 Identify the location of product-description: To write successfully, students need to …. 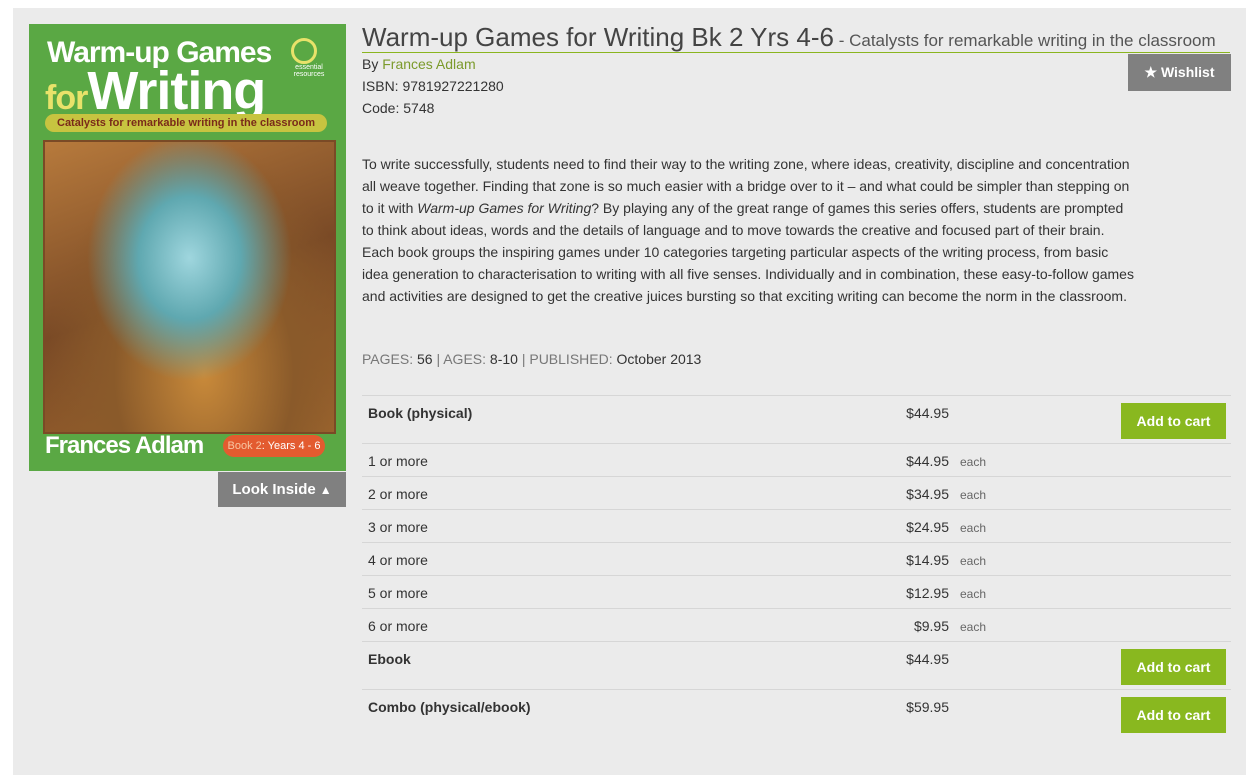
(749, 230).